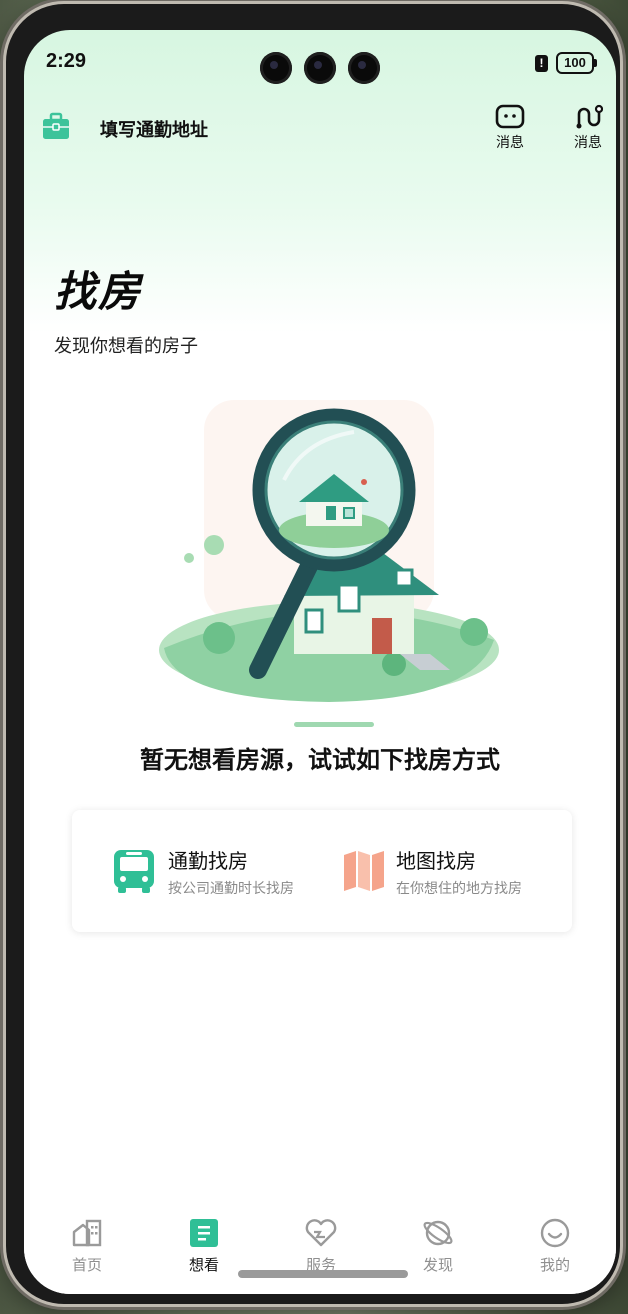 Image resolution: width=628 pixels, height=1314 pixels. I want to click on message-button: 消息, so click(510, 128).